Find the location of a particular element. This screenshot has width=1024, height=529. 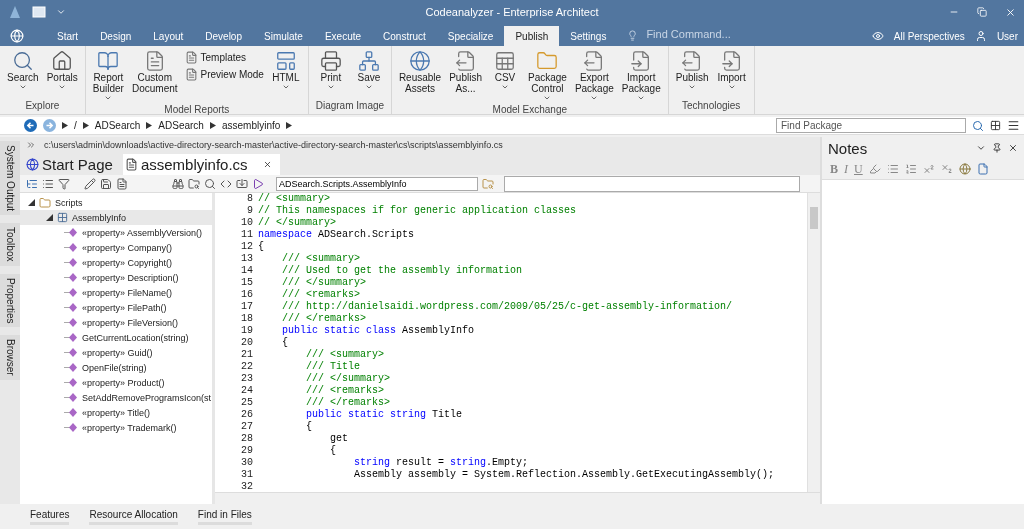

find-package-field: Find Package is located at coordinates (871, 125).